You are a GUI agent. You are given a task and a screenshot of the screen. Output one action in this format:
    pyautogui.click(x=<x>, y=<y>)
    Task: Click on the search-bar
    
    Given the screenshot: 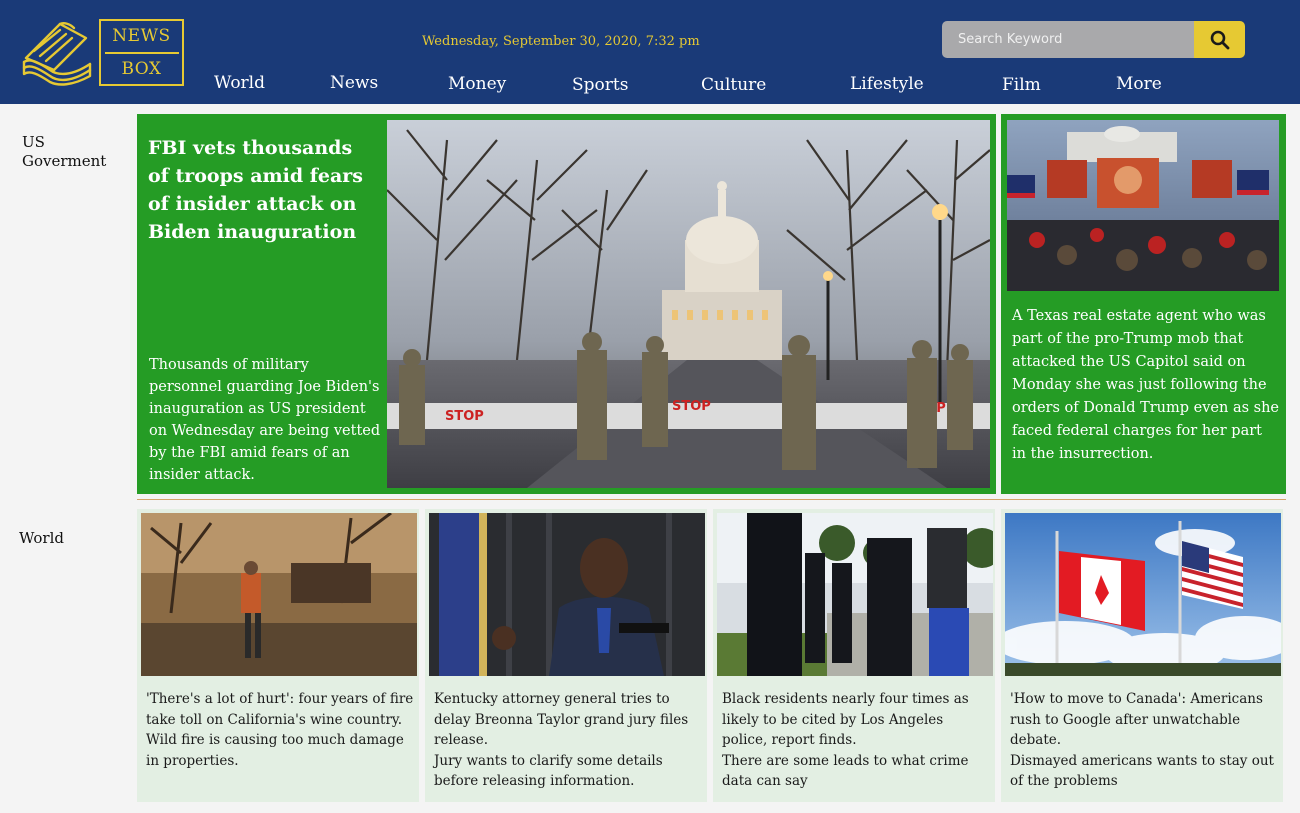 What is the action you would take?
    pyautogui.click(x=1093, y=39)
    